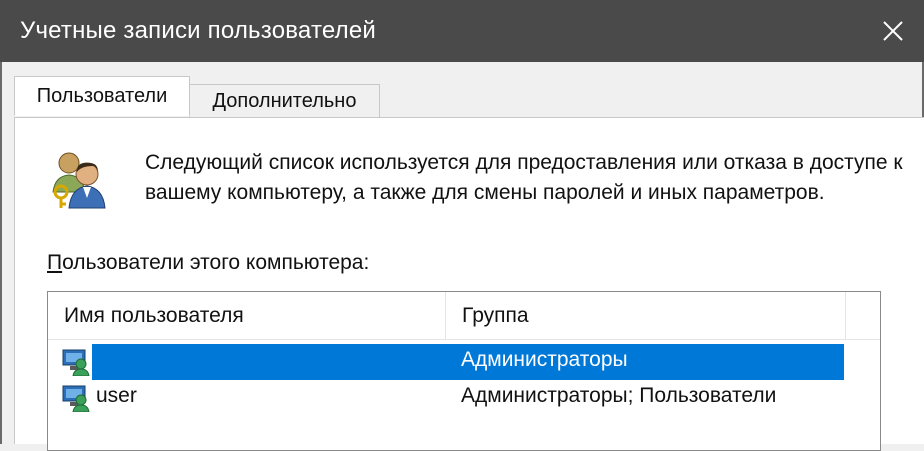 The width and height of the screenshot is (924, 451). What do you see at coordinates (646, 315) in the screenshot?
I see `column-header-group: Группа` at bounding box center [646, 315].